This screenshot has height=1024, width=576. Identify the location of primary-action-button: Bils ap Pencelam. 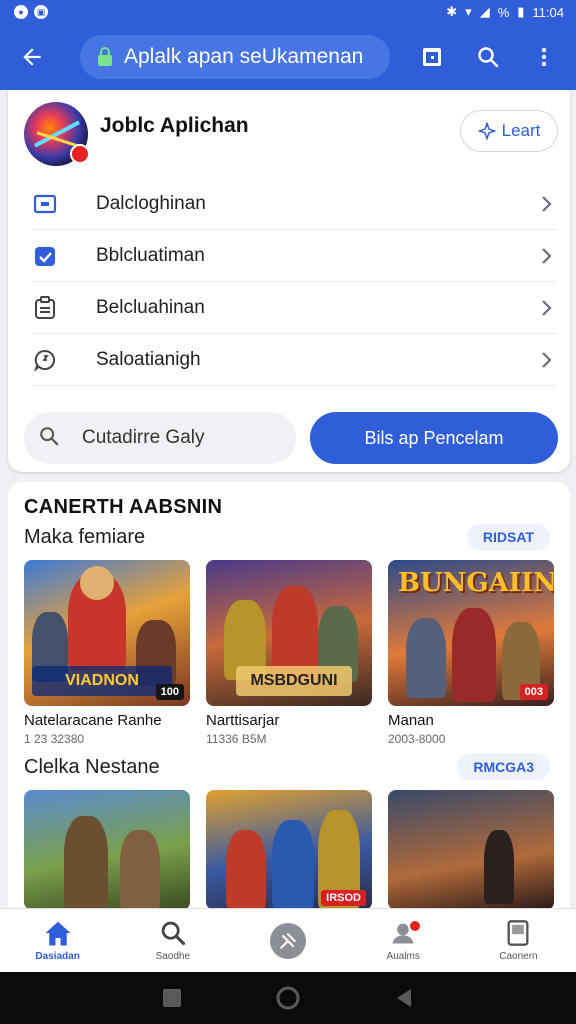
(434, 438).